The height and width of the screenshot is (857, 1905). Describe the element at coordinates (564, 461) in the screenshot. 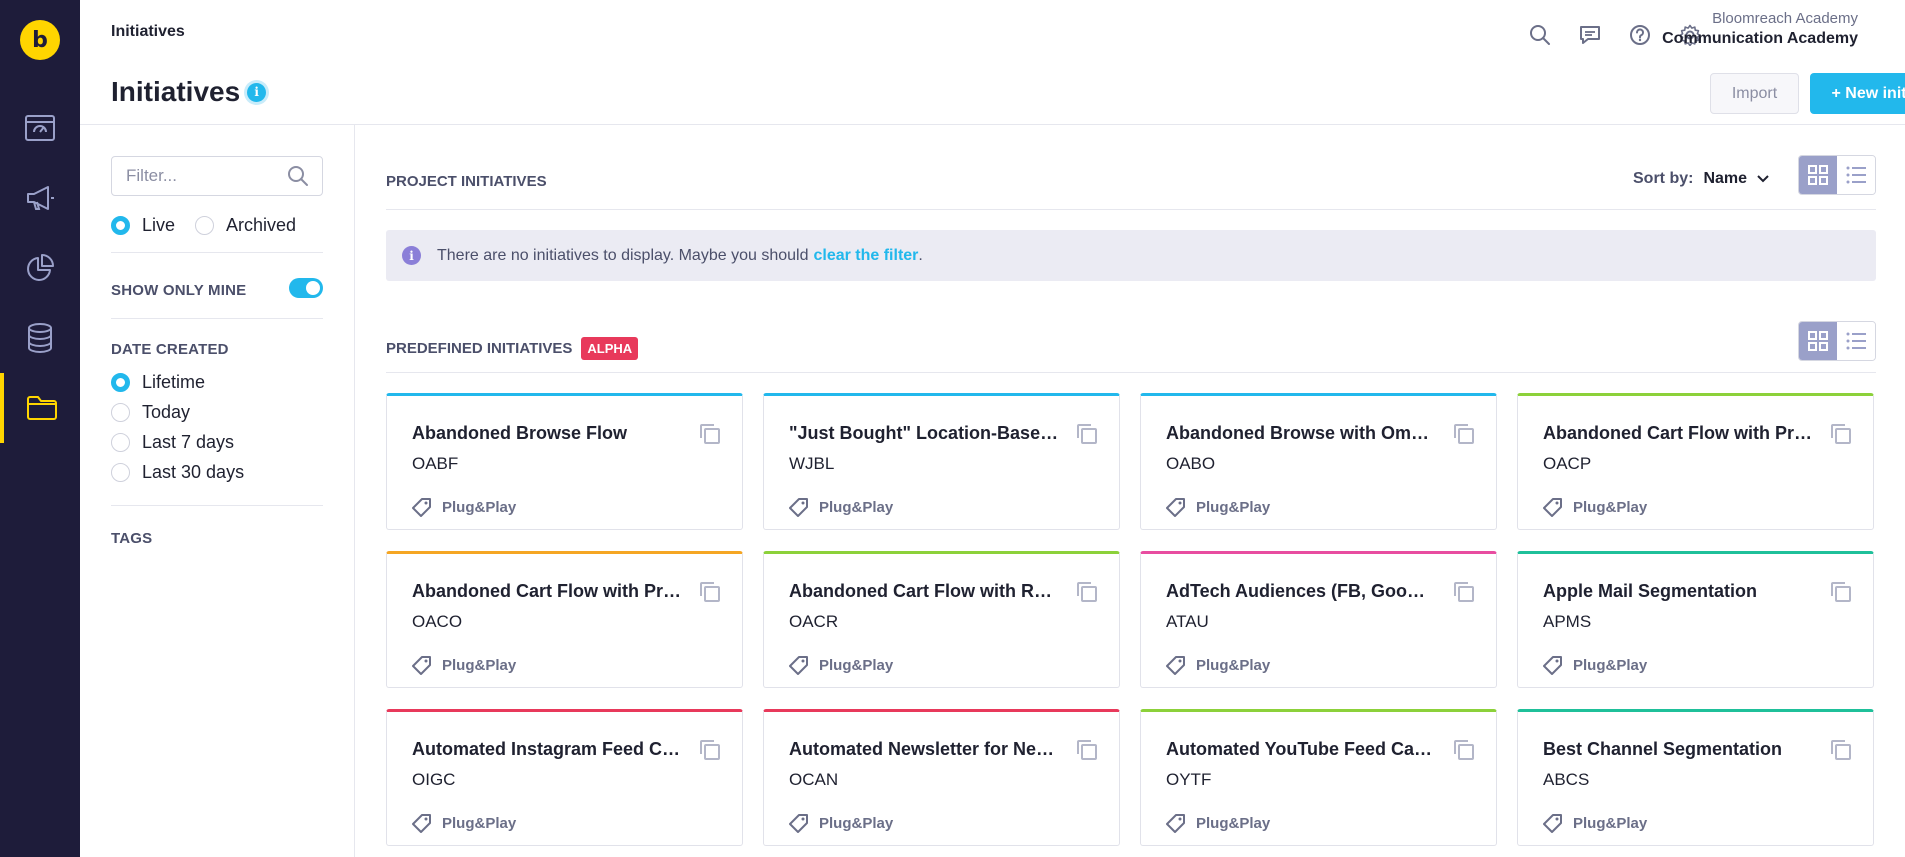

I see `initiative-card: Abandoned Browse Flow OABF Plug&Play` at that location.